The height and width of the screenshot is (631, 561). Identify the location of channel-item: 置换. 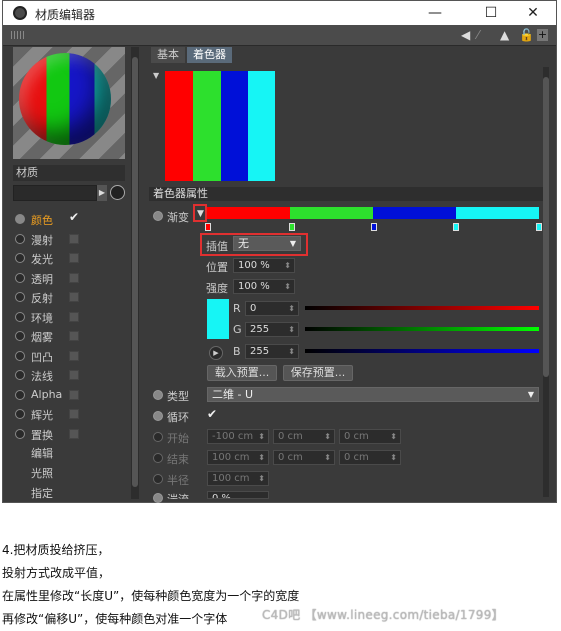
(73, 434).